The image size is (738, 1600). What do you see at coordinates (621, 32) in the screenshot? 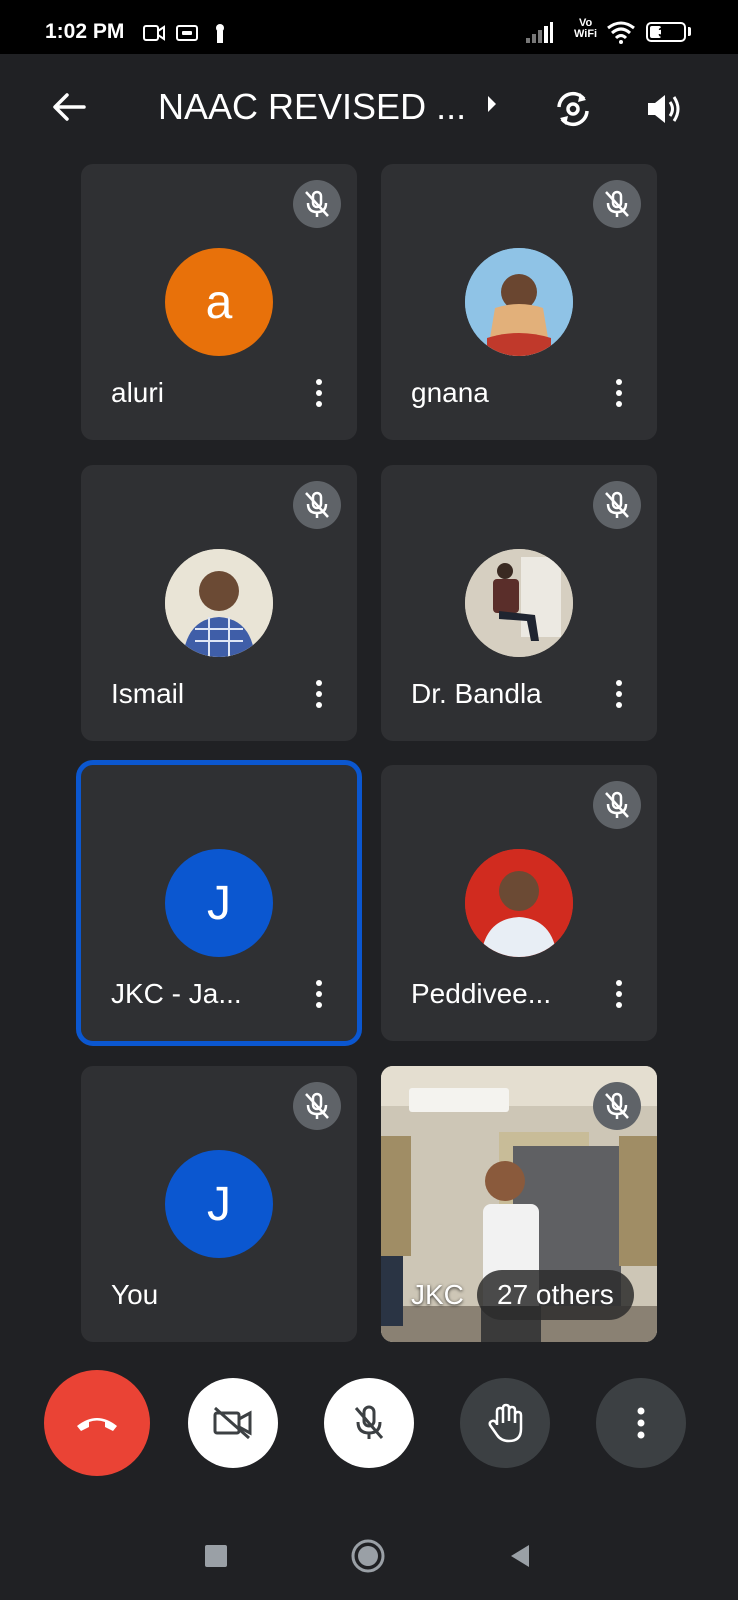
I see `wifi-icon` at bounding box center [621, 32].